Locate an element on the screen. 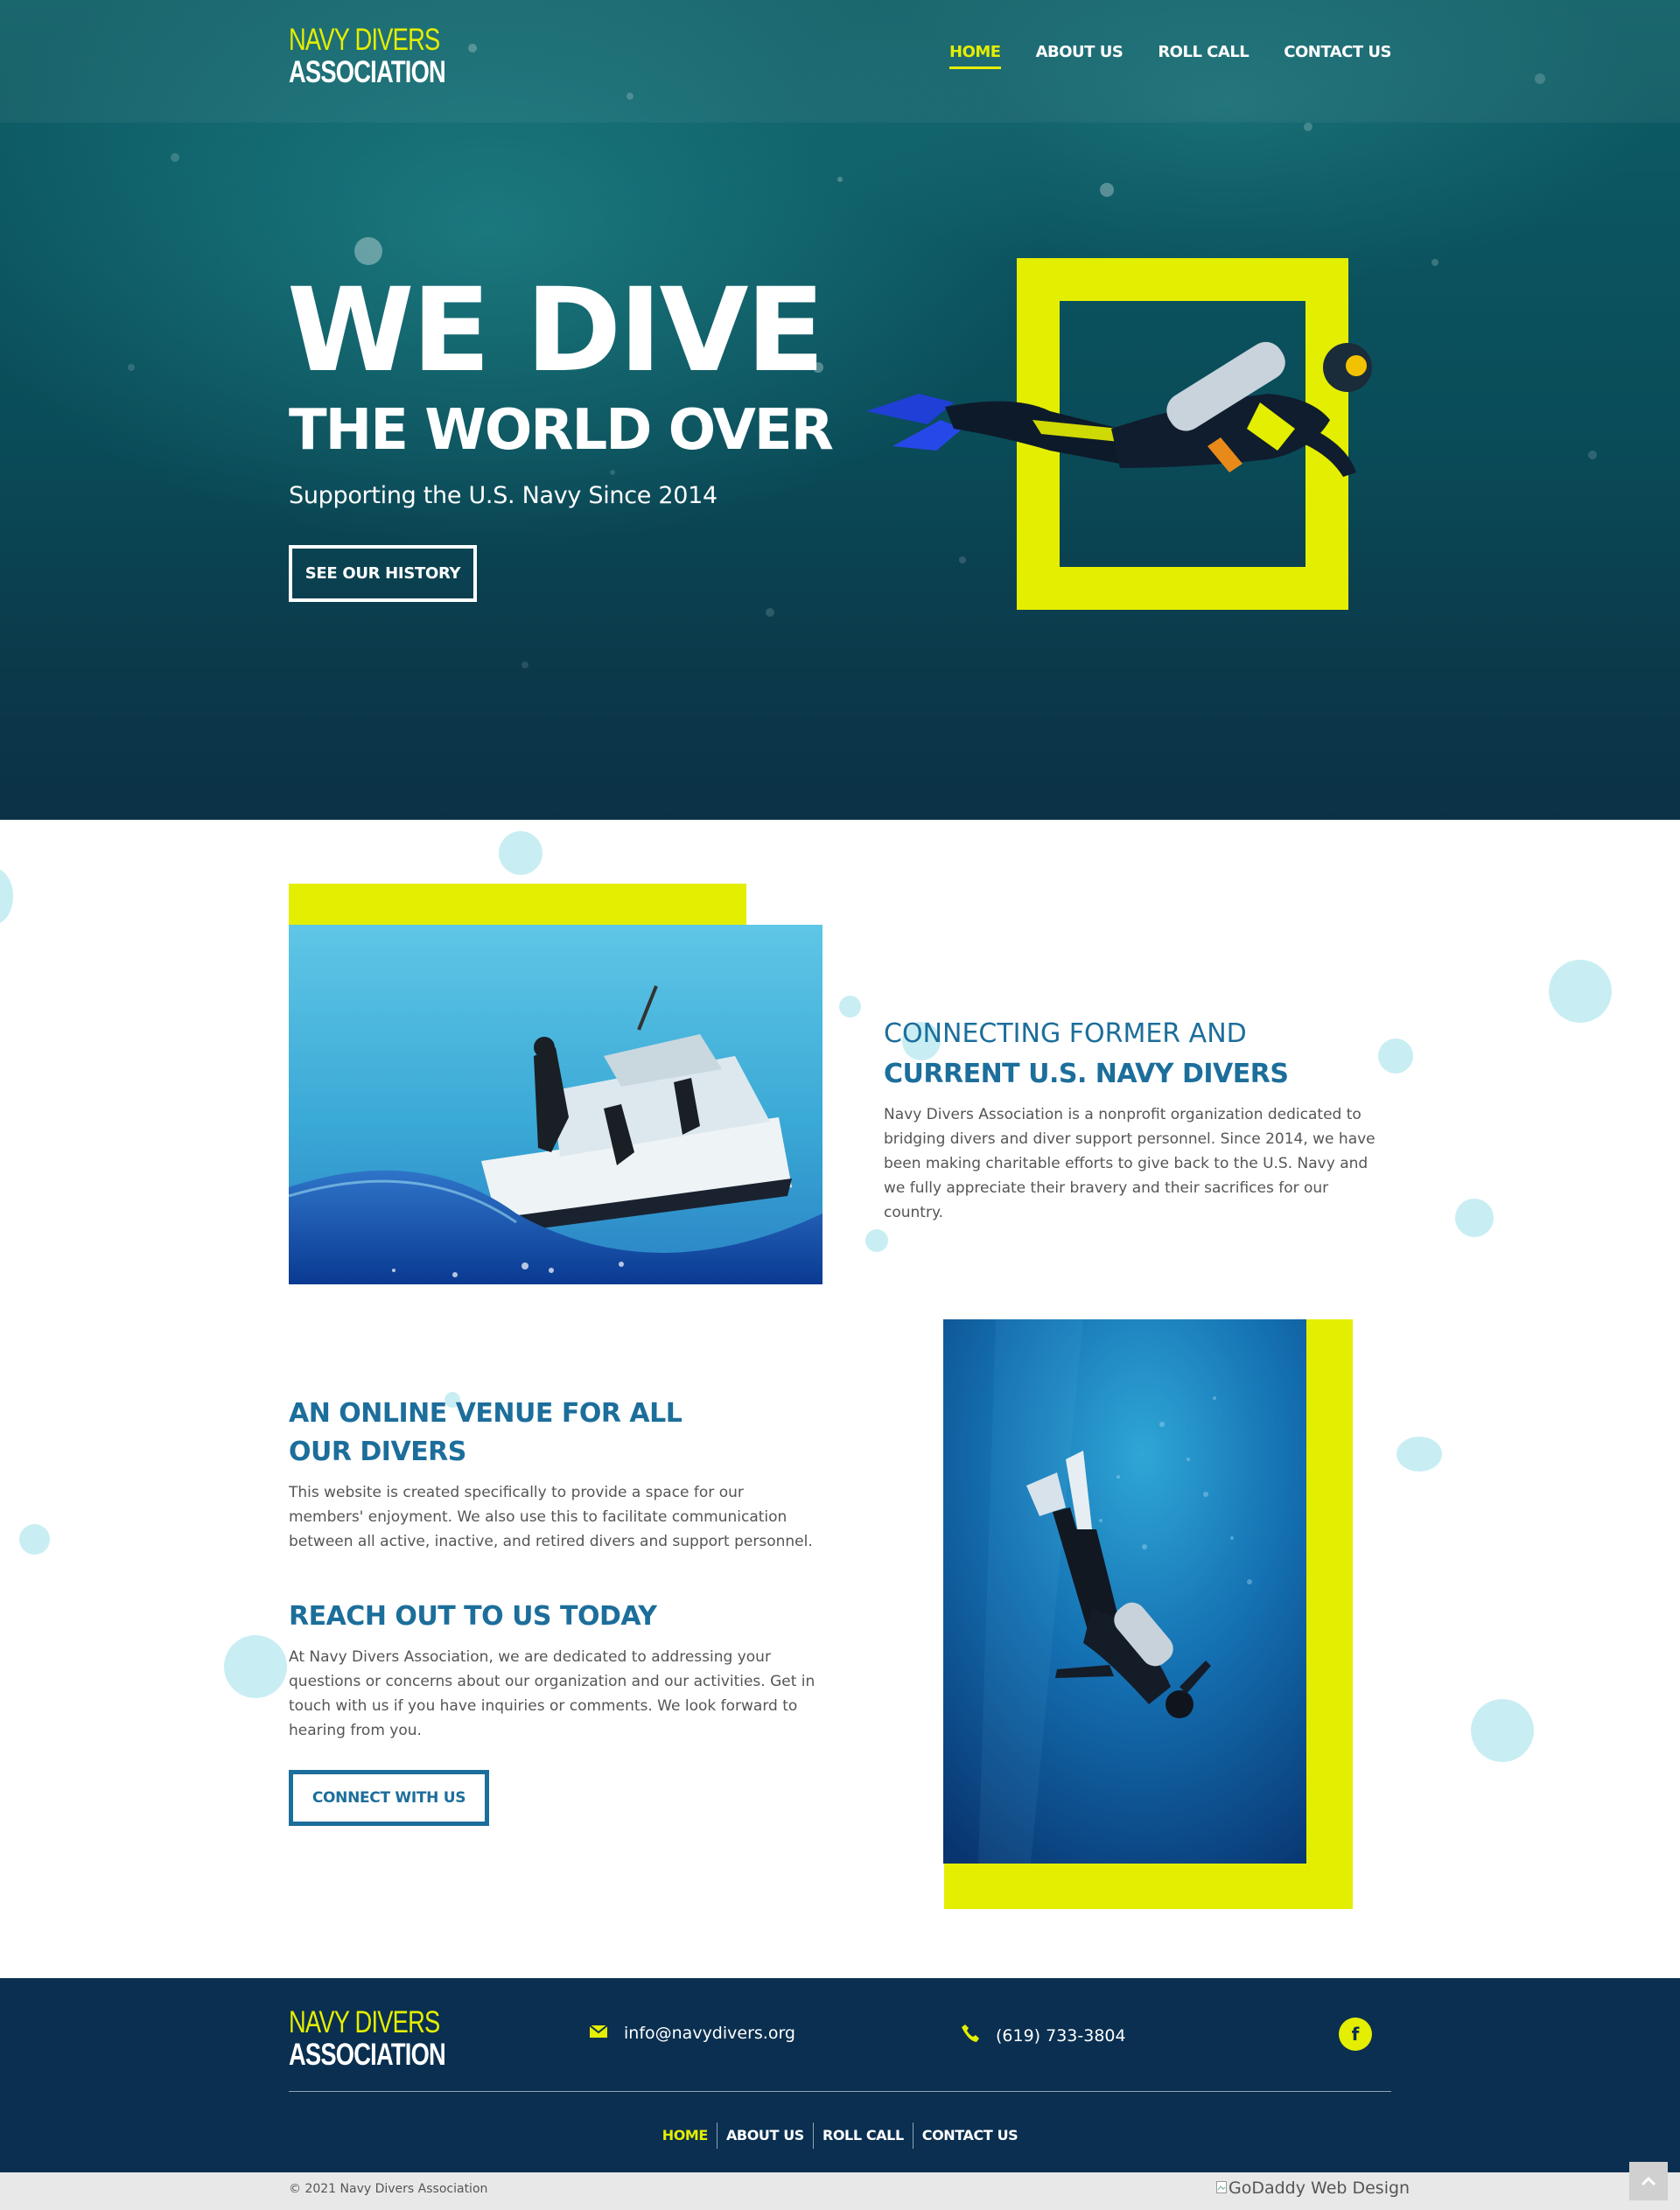 The height and width of the screenshot is (2210, 1680). footer-logo: NAVY DIVERS ASSOCIATION is located at coordinates (389, 2038).